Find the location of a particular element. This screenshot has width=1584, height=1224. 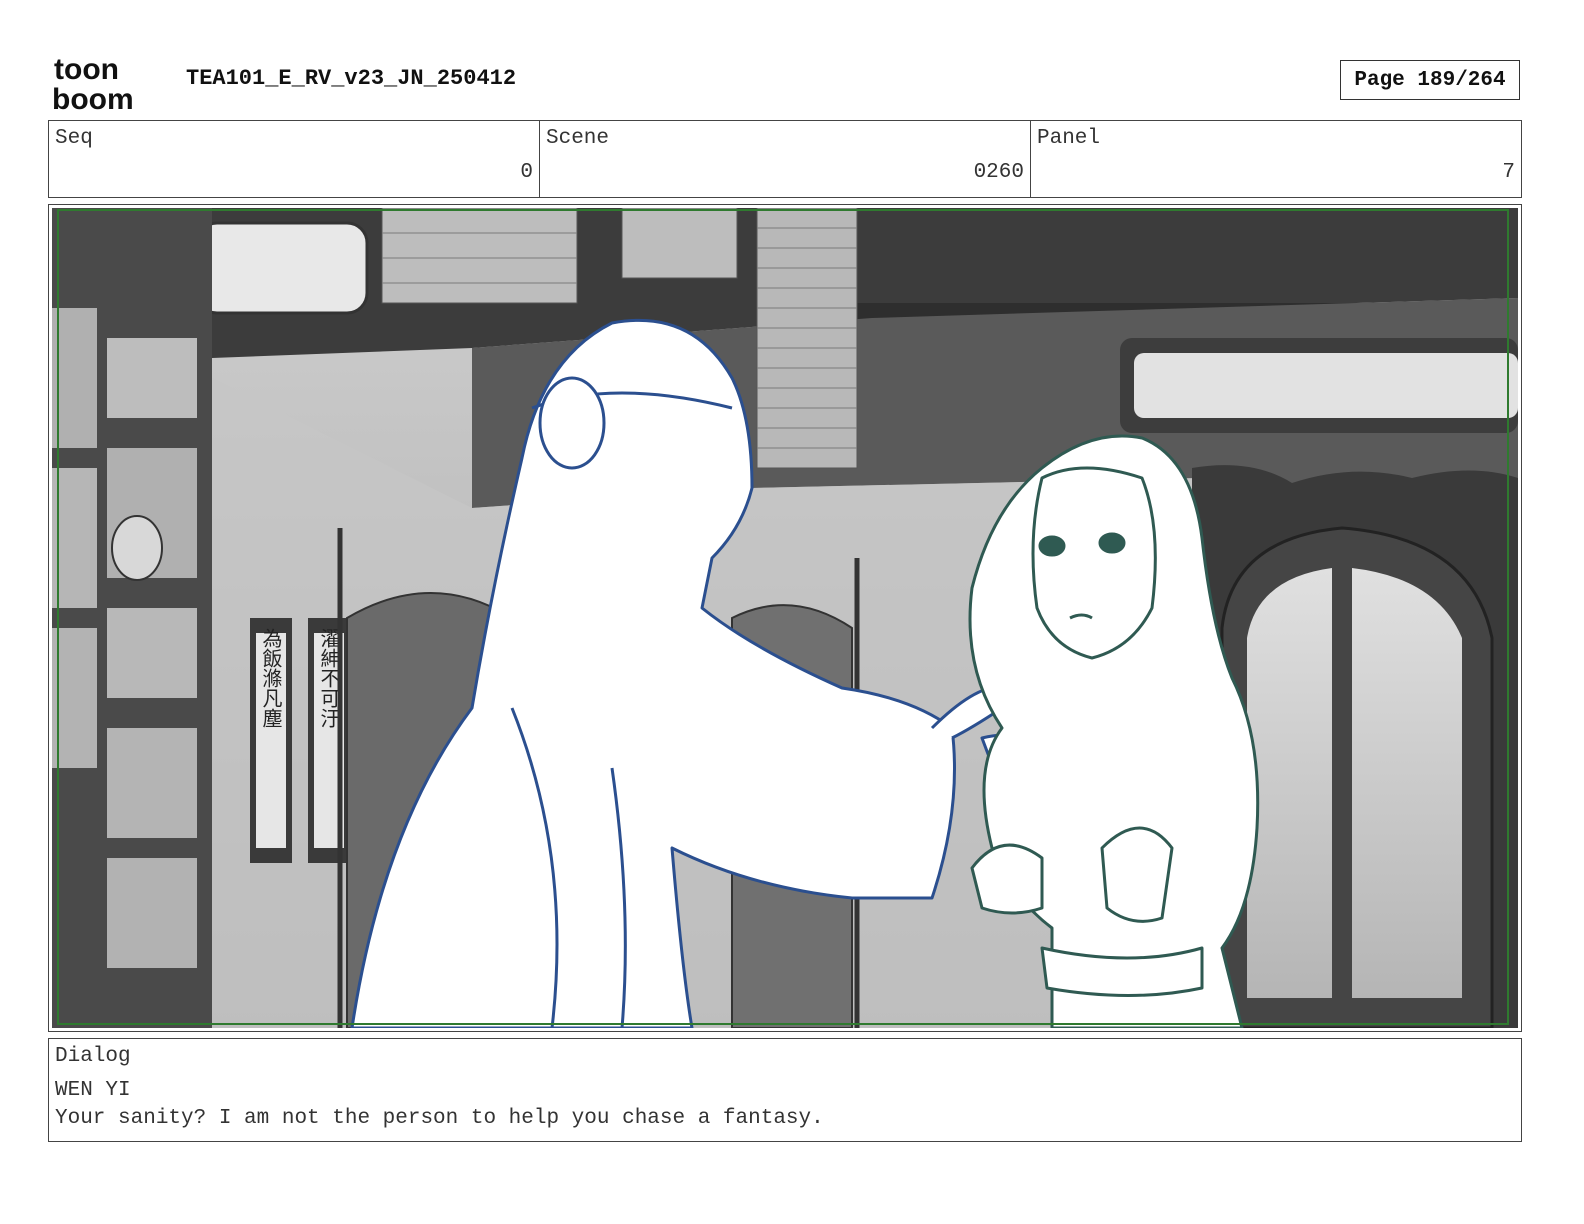

panel-cell: Panel 7 is located at coordinates (1276, 159).